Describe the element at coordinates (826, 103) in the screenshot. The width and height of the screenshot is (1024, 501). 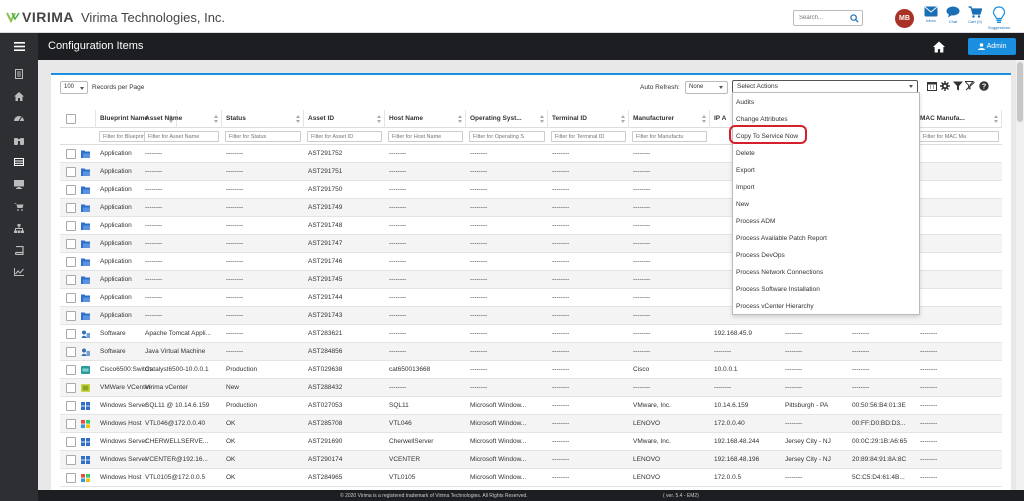
I see `menu-item-audits: Audits` at that location.